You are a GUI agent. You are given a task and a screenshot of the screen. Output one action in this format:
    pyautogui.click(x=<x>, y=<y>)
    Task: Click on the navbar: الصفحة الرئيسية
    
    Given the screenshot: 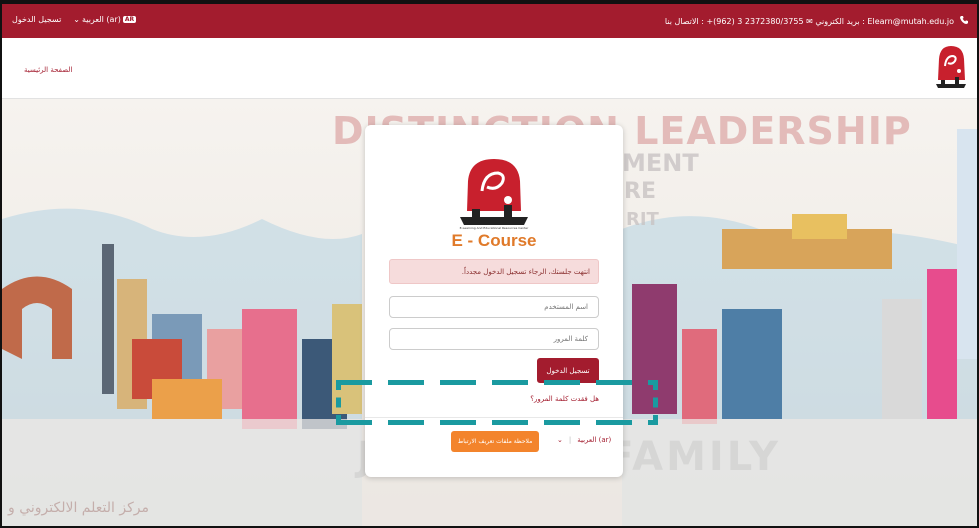 What is the action you would take?
    pyautogui.click(x=489, y=68)
    